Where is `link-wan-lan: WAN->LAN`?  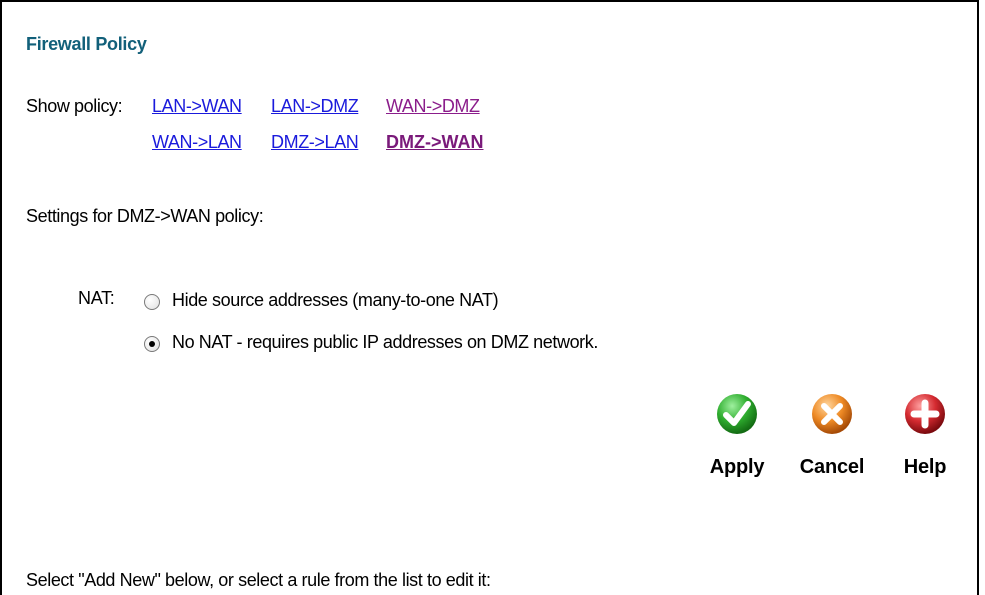 link-wan-lan: WAN->LAN is located at coordinates (197, 142).